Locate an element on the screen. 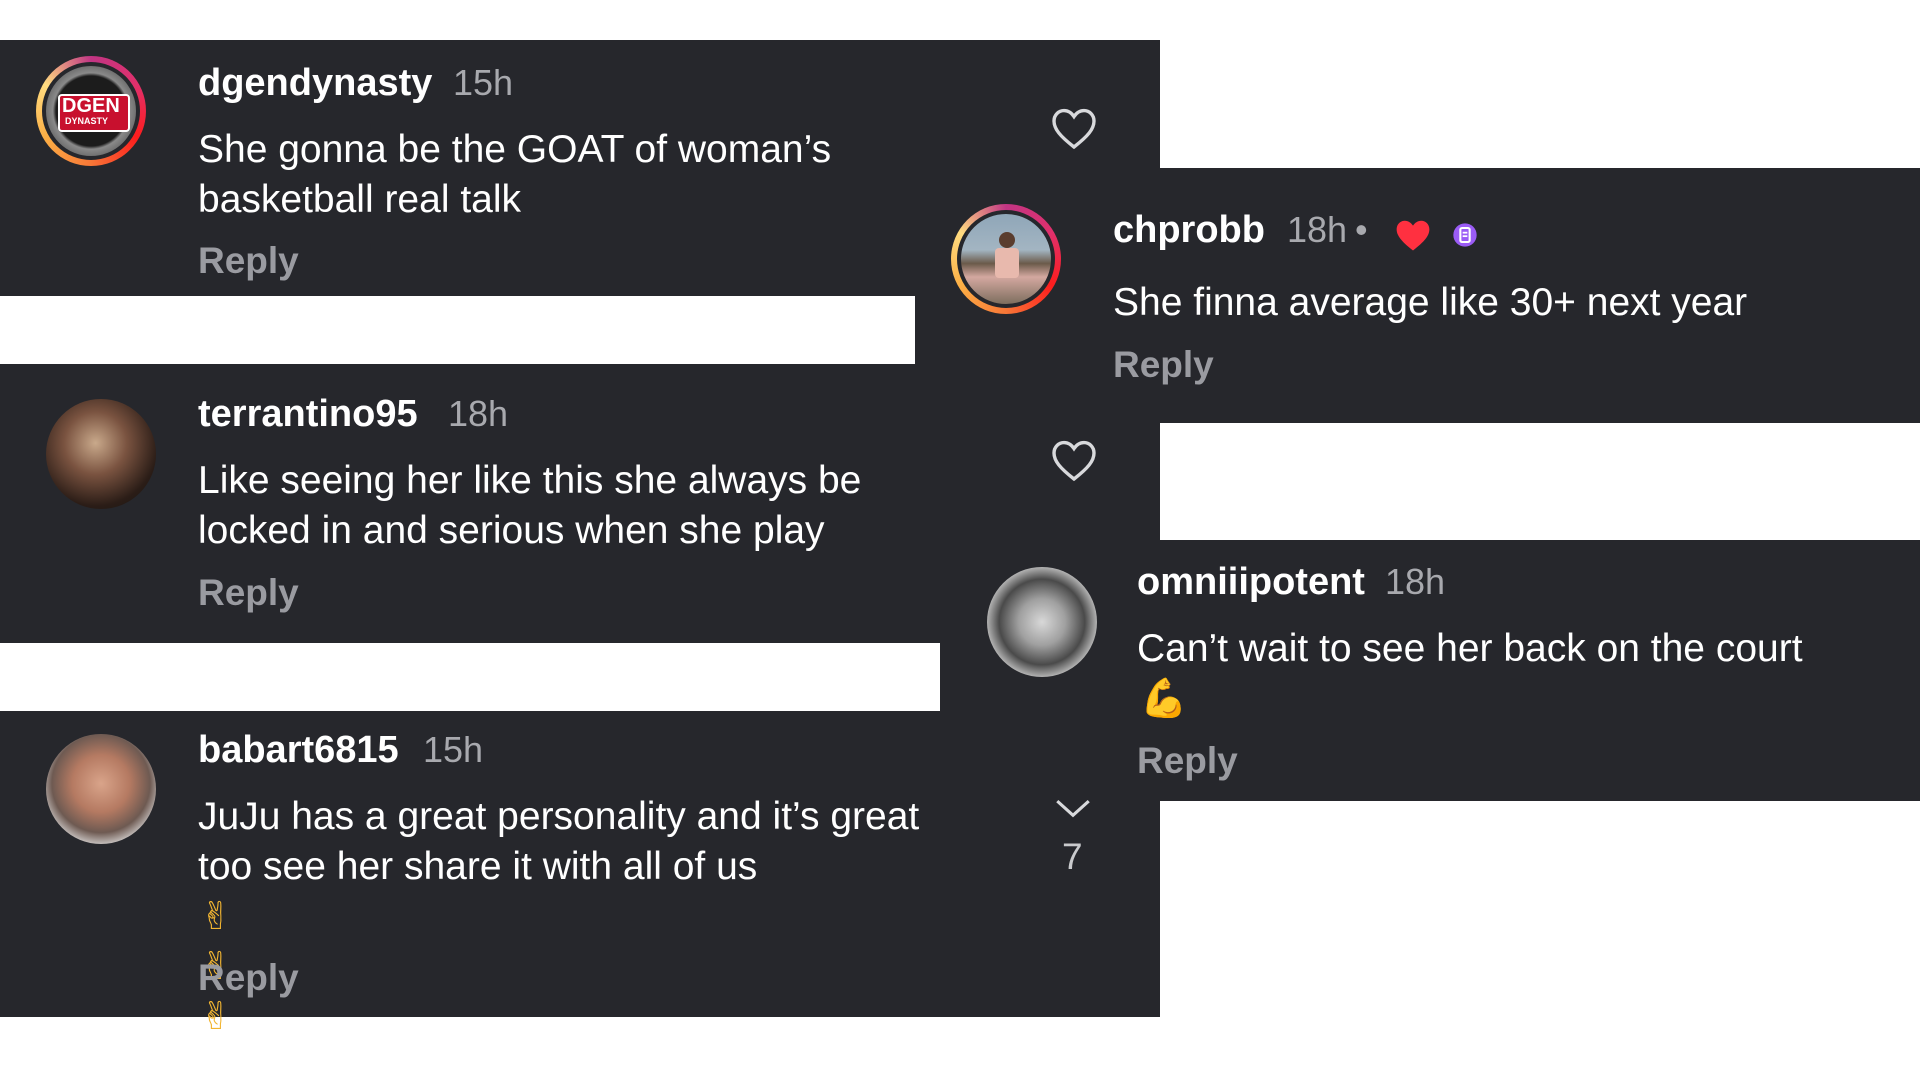 Image resolution: width=1920 pixels, height=1080 pixels. chevron-down-icon is located at coordinates (1073, 809).